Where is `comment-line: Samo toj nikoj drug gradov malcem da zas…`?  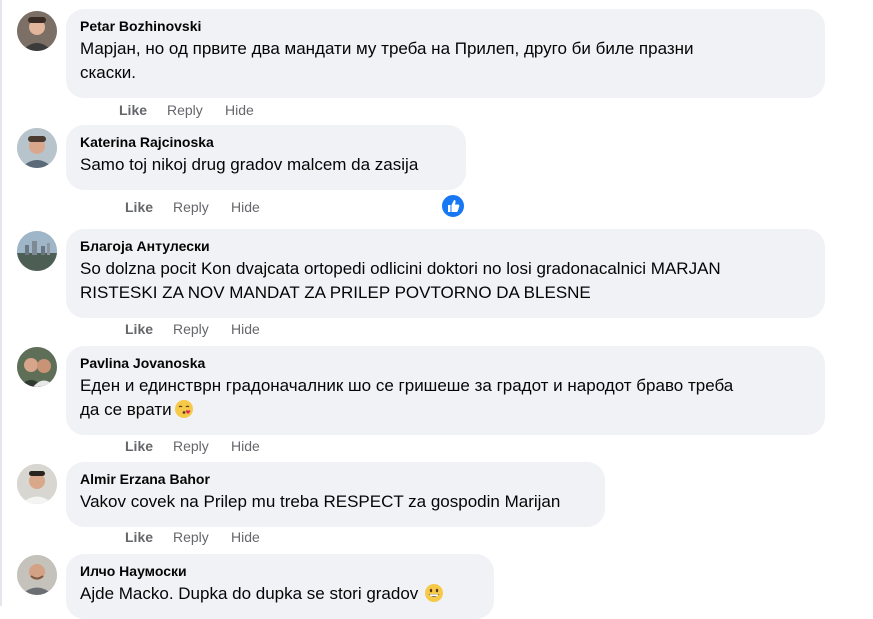 comment-line: Samo toj nikoj drug gradov malcem da zas… is located at coordinates (249, 164).